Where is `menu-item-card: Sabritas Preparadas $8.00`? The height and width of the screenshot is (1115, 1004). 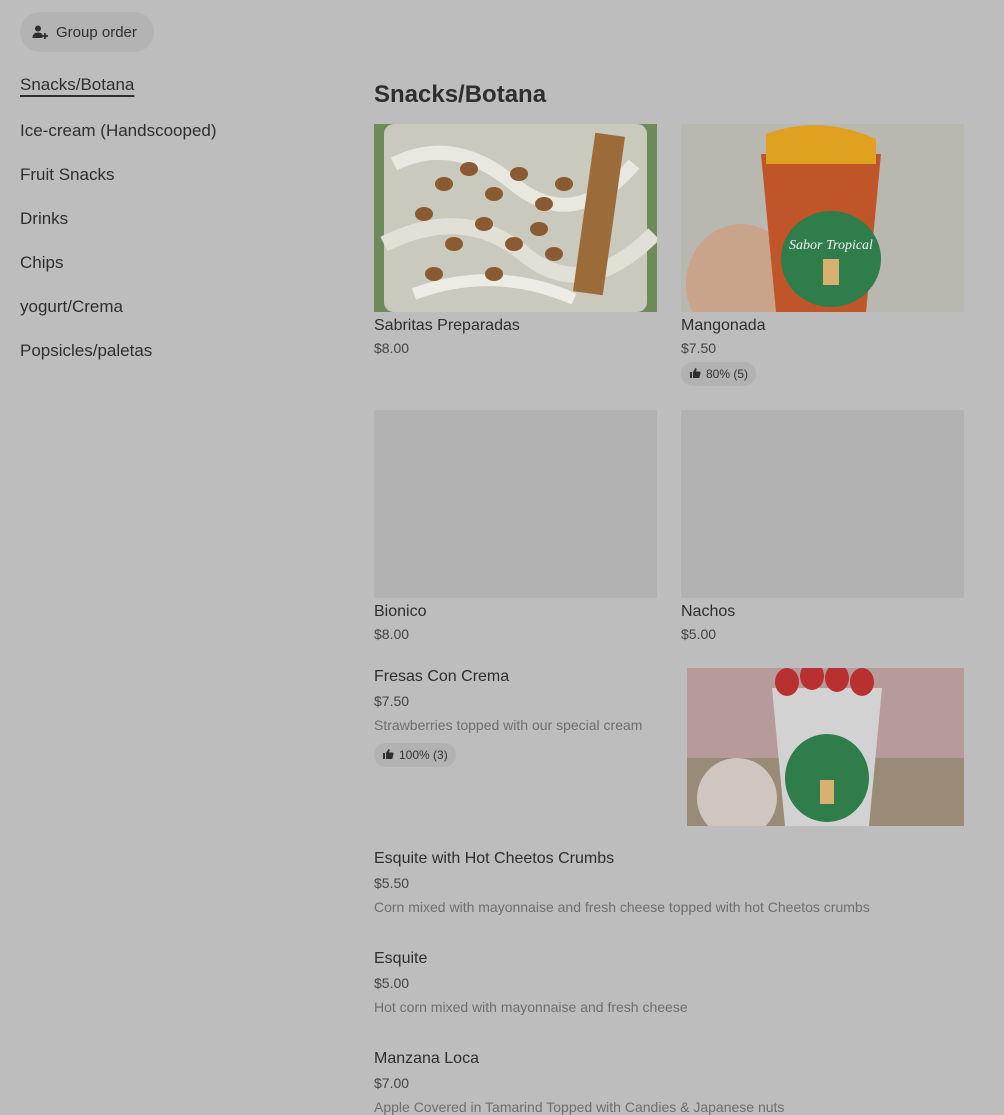 menu-item-card: Sabritas Preparadas $8.00 is located at coordinates (515, 240).